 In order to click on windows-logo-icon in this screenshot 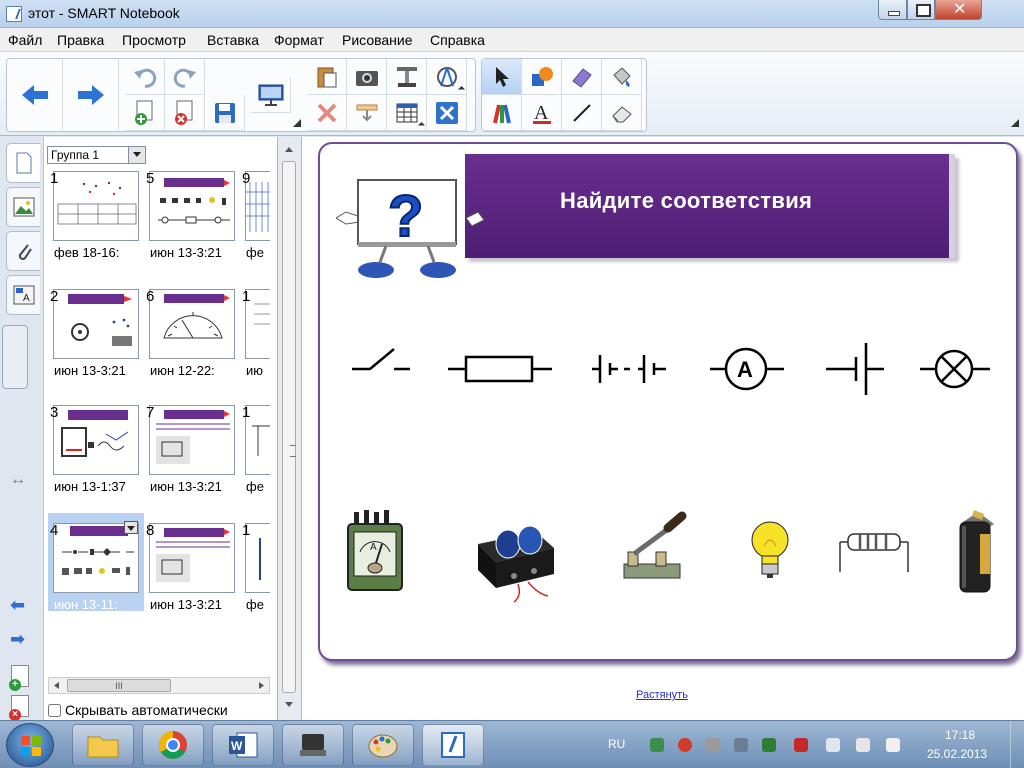, I will do `click(31, 746)`.